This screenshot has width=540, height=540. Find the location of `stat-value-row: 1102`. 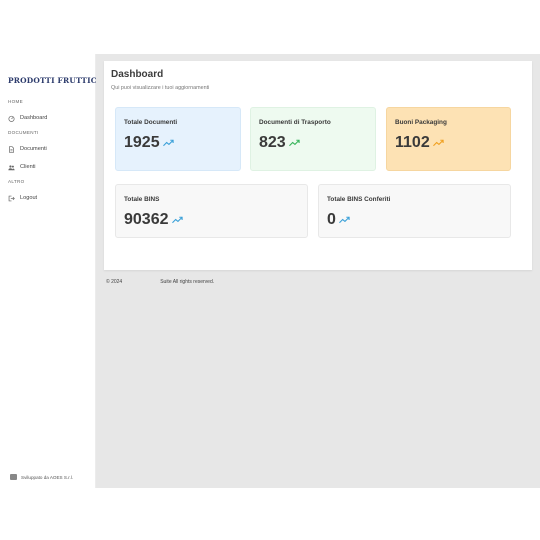

stat-value-row: 1102 is located at coordinates (419, 143).